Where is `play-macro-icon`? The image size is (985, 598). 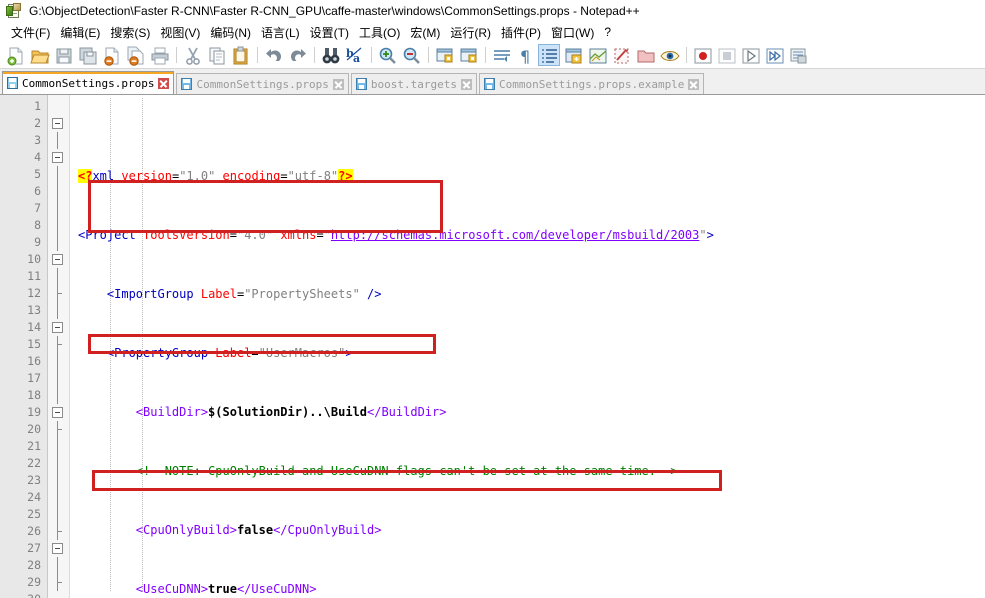
play-macro-icon is located at coordinates (750, 55).